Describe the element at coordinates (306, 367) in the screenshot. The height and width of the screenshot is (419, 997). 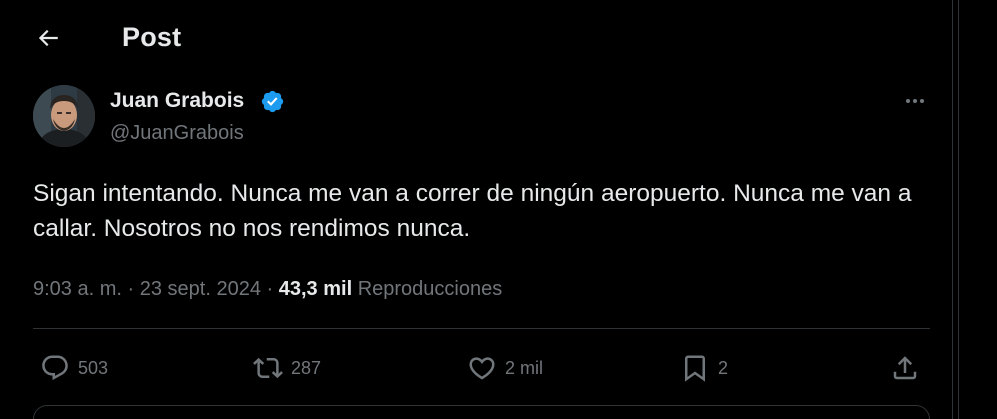
I see `repost-count: 287` at that location.